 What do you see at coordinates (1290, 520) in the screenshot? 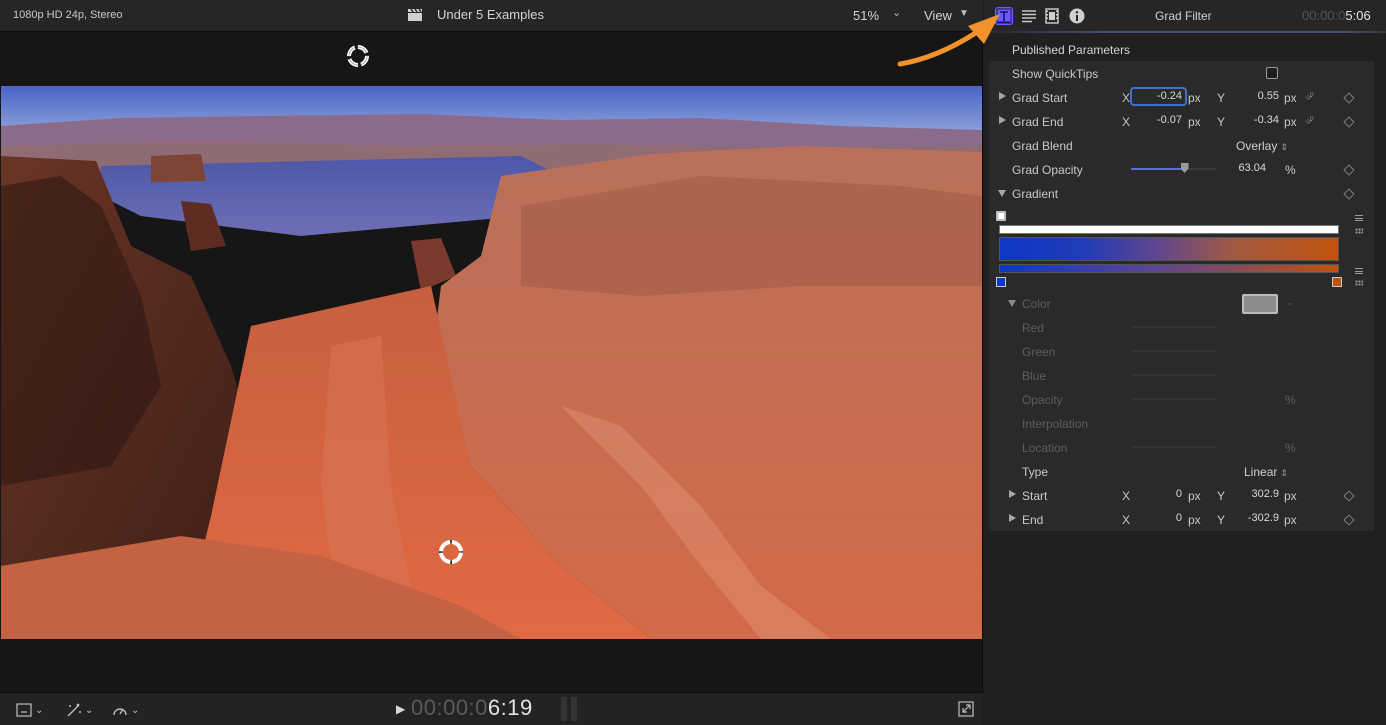
I see `end-y-unit: px` at bounding box center [1290, 520].